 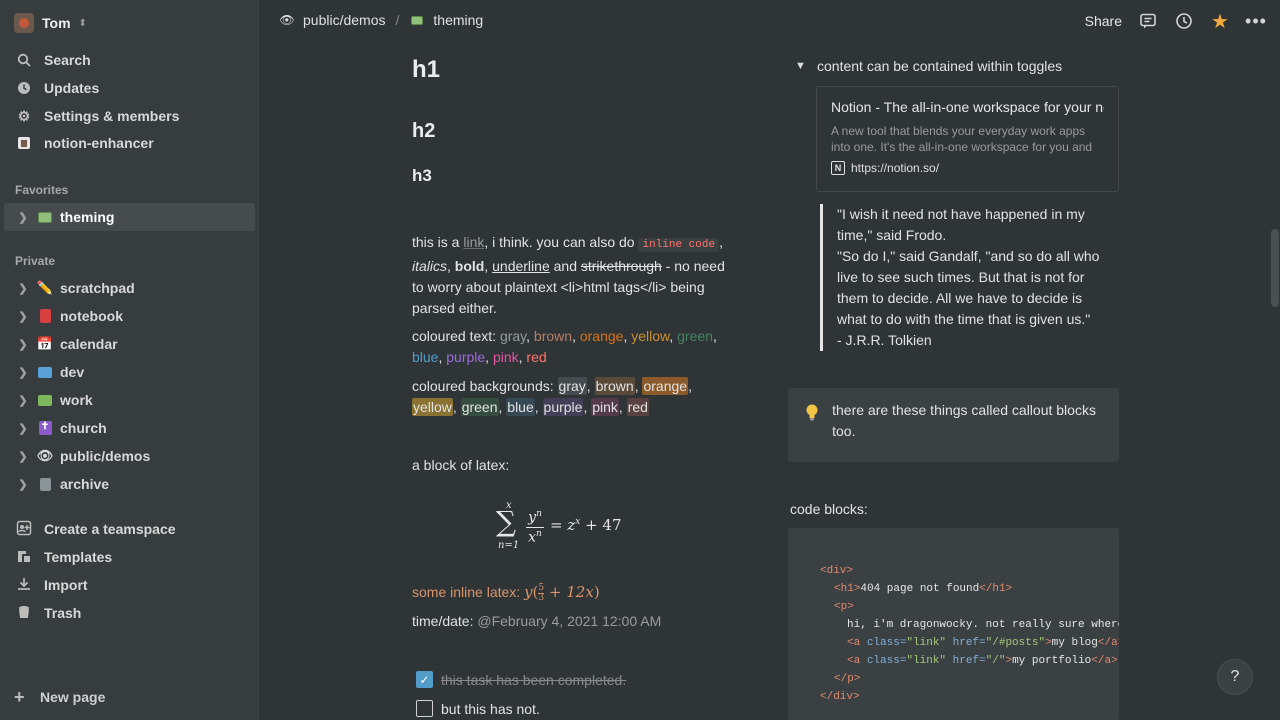 What do you see at coordinates (129, 372) in the screenshot?
I see `sidebar-item-dev: ❯ dev` at bounding box center [129, 372].